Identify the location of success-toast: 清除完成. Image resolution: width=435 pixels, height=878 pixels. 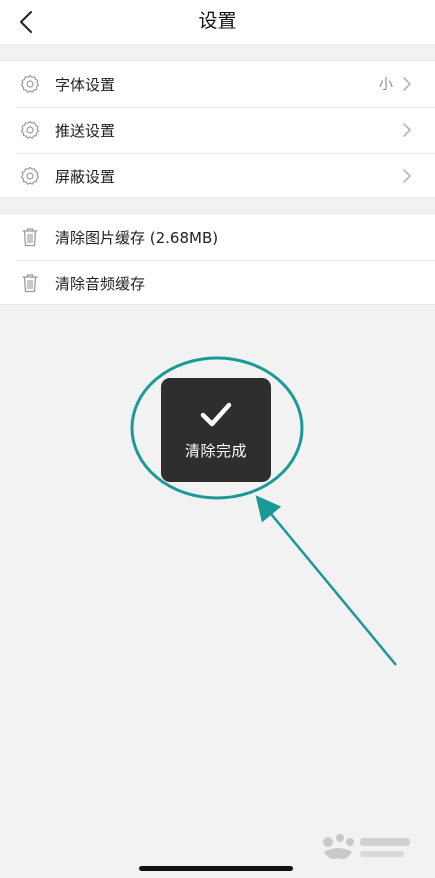
(216, 430).